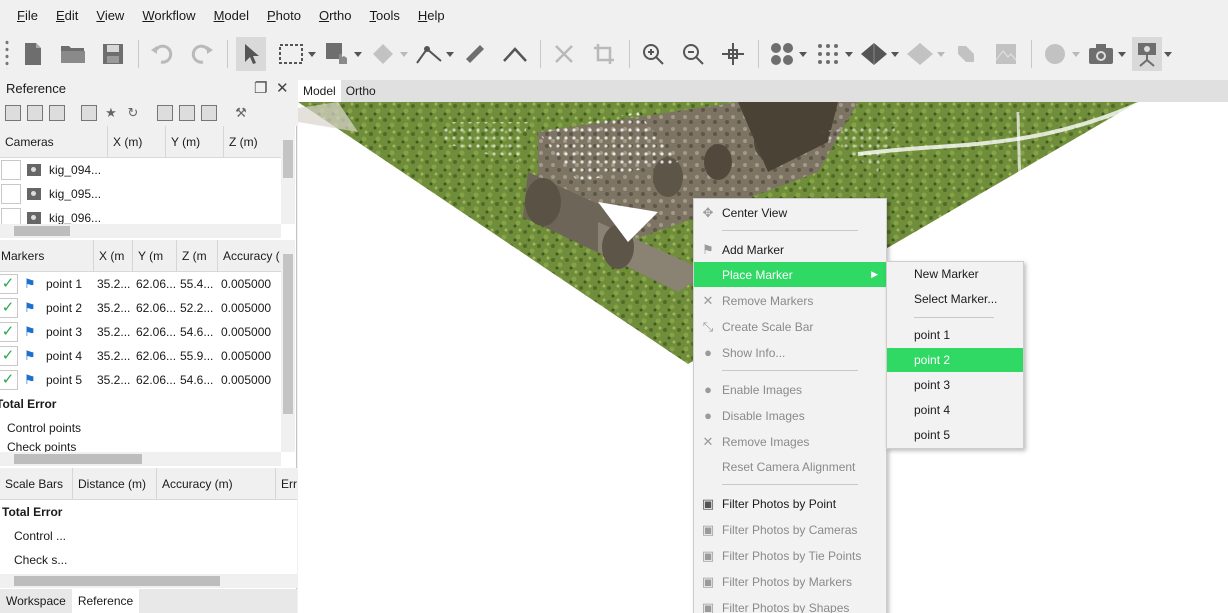 The image size is (1228, 613). What do you see at coordinates (216, 484) in the screenshot?
I see `column-header-accuracy: Accuracy (m)` at bounding box center [216, 484].